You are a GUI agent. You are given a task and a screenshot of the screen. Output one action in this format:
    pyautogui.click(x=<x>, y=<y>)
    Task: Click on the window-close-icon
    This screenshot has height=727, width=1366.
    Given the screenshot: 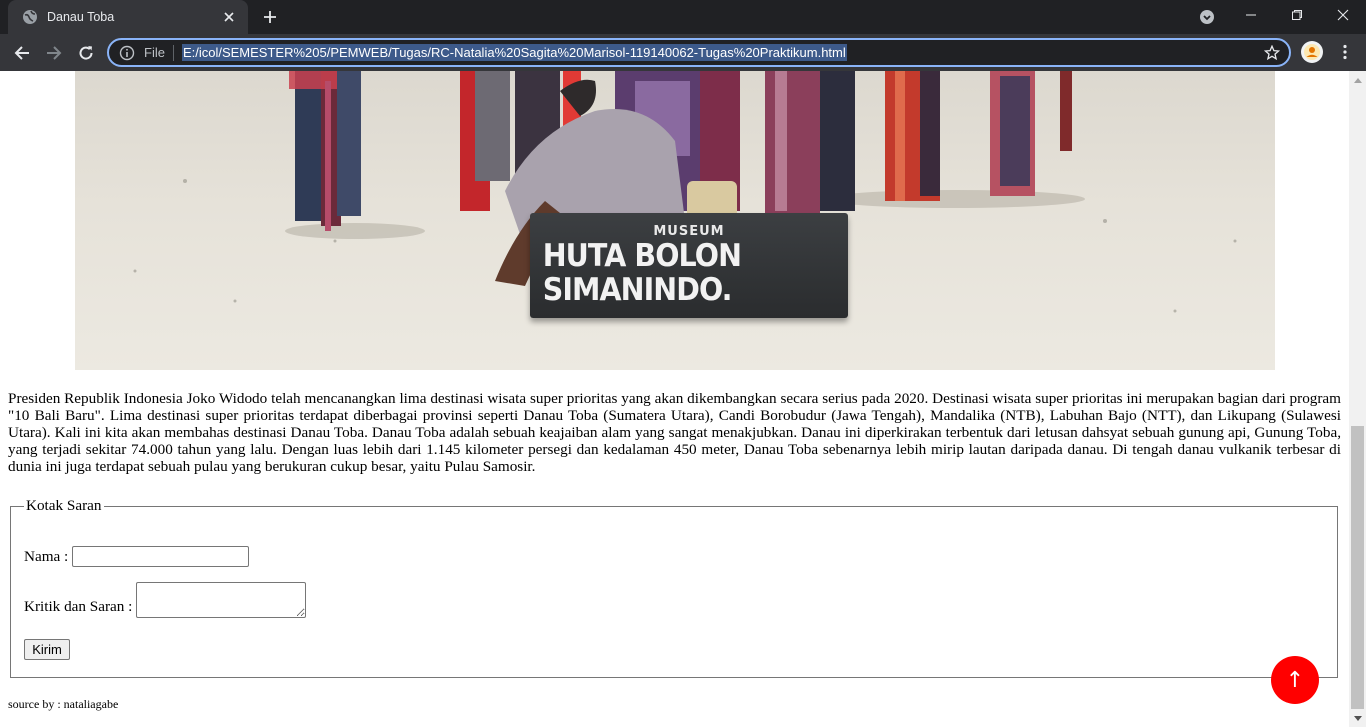 What is the action you would take?
    pyautogui.click(x=1343, y=15)
    